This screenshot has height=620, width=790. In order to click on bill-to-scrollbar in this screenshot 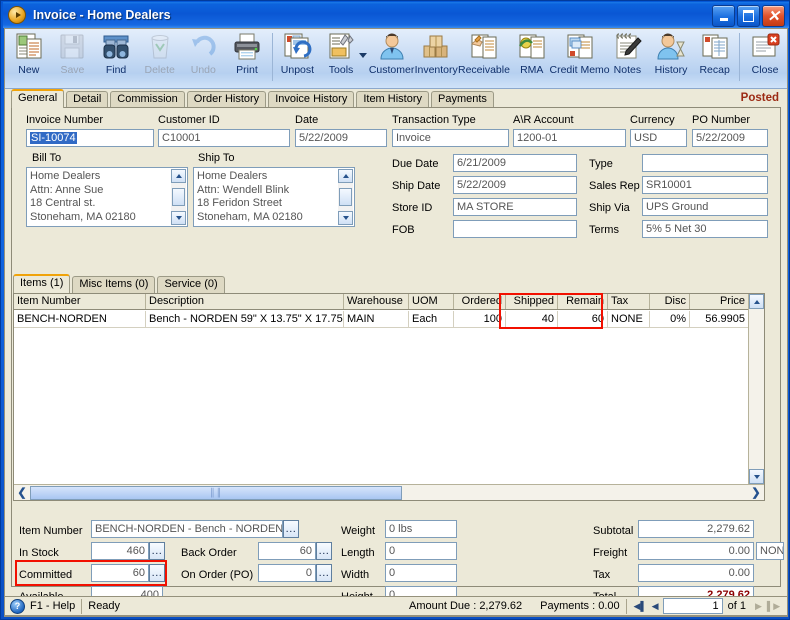, I will do `click(178, 197)`.